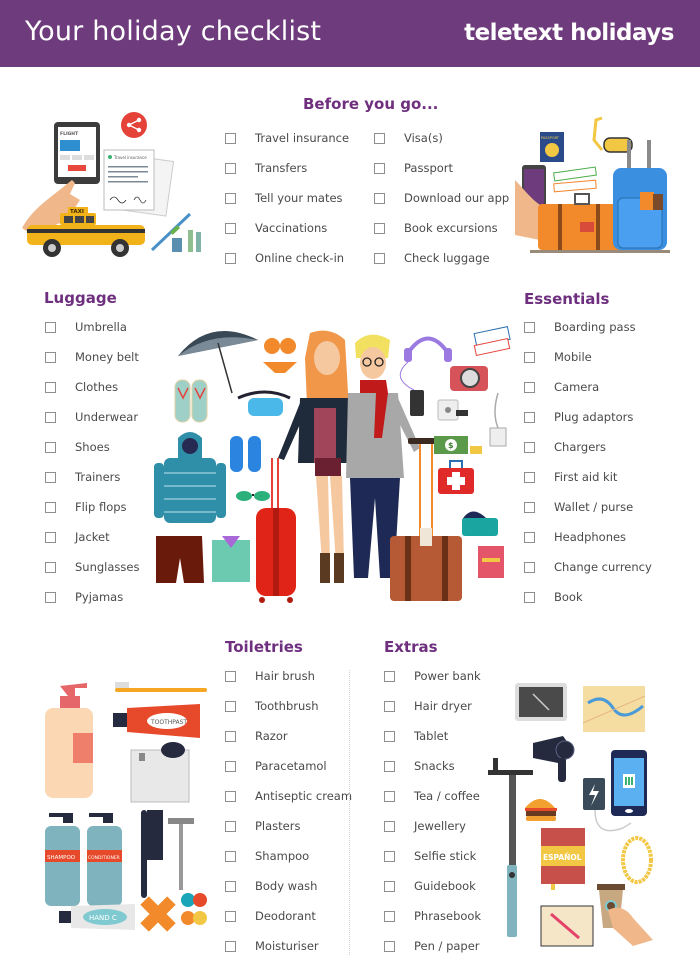  Describe the element at coordinates (288, 796) in the screenshot. I see `checklist-item: Antiseptic cream` at that location.